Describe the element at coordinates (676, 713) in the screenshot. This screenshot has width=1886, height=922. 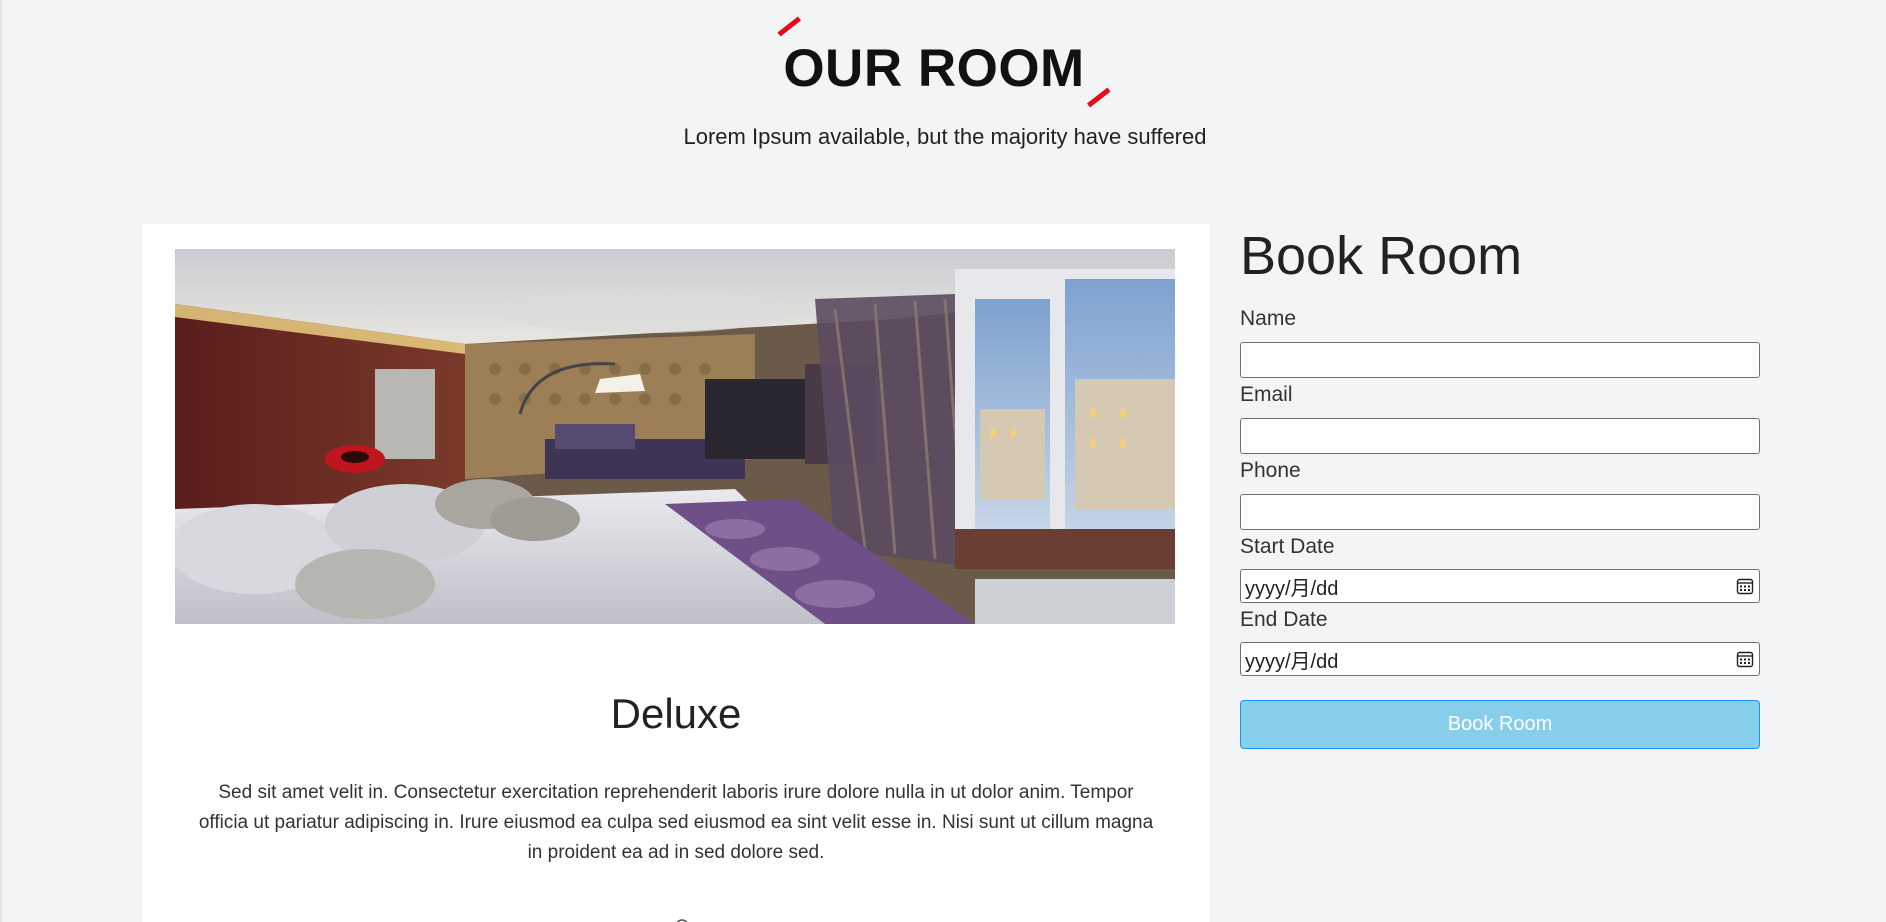
I see `room-name: Deluxe` at that location.